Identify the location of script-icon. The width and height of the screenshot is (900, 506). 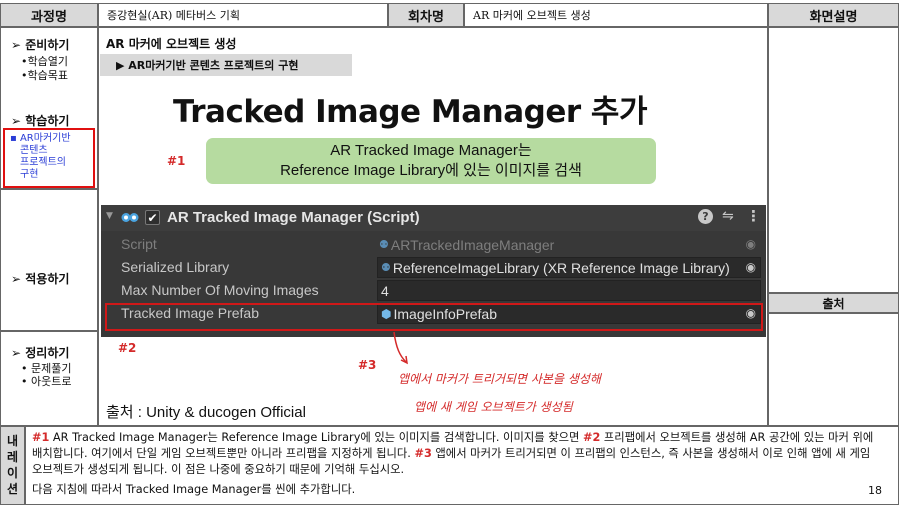
(130, 217).